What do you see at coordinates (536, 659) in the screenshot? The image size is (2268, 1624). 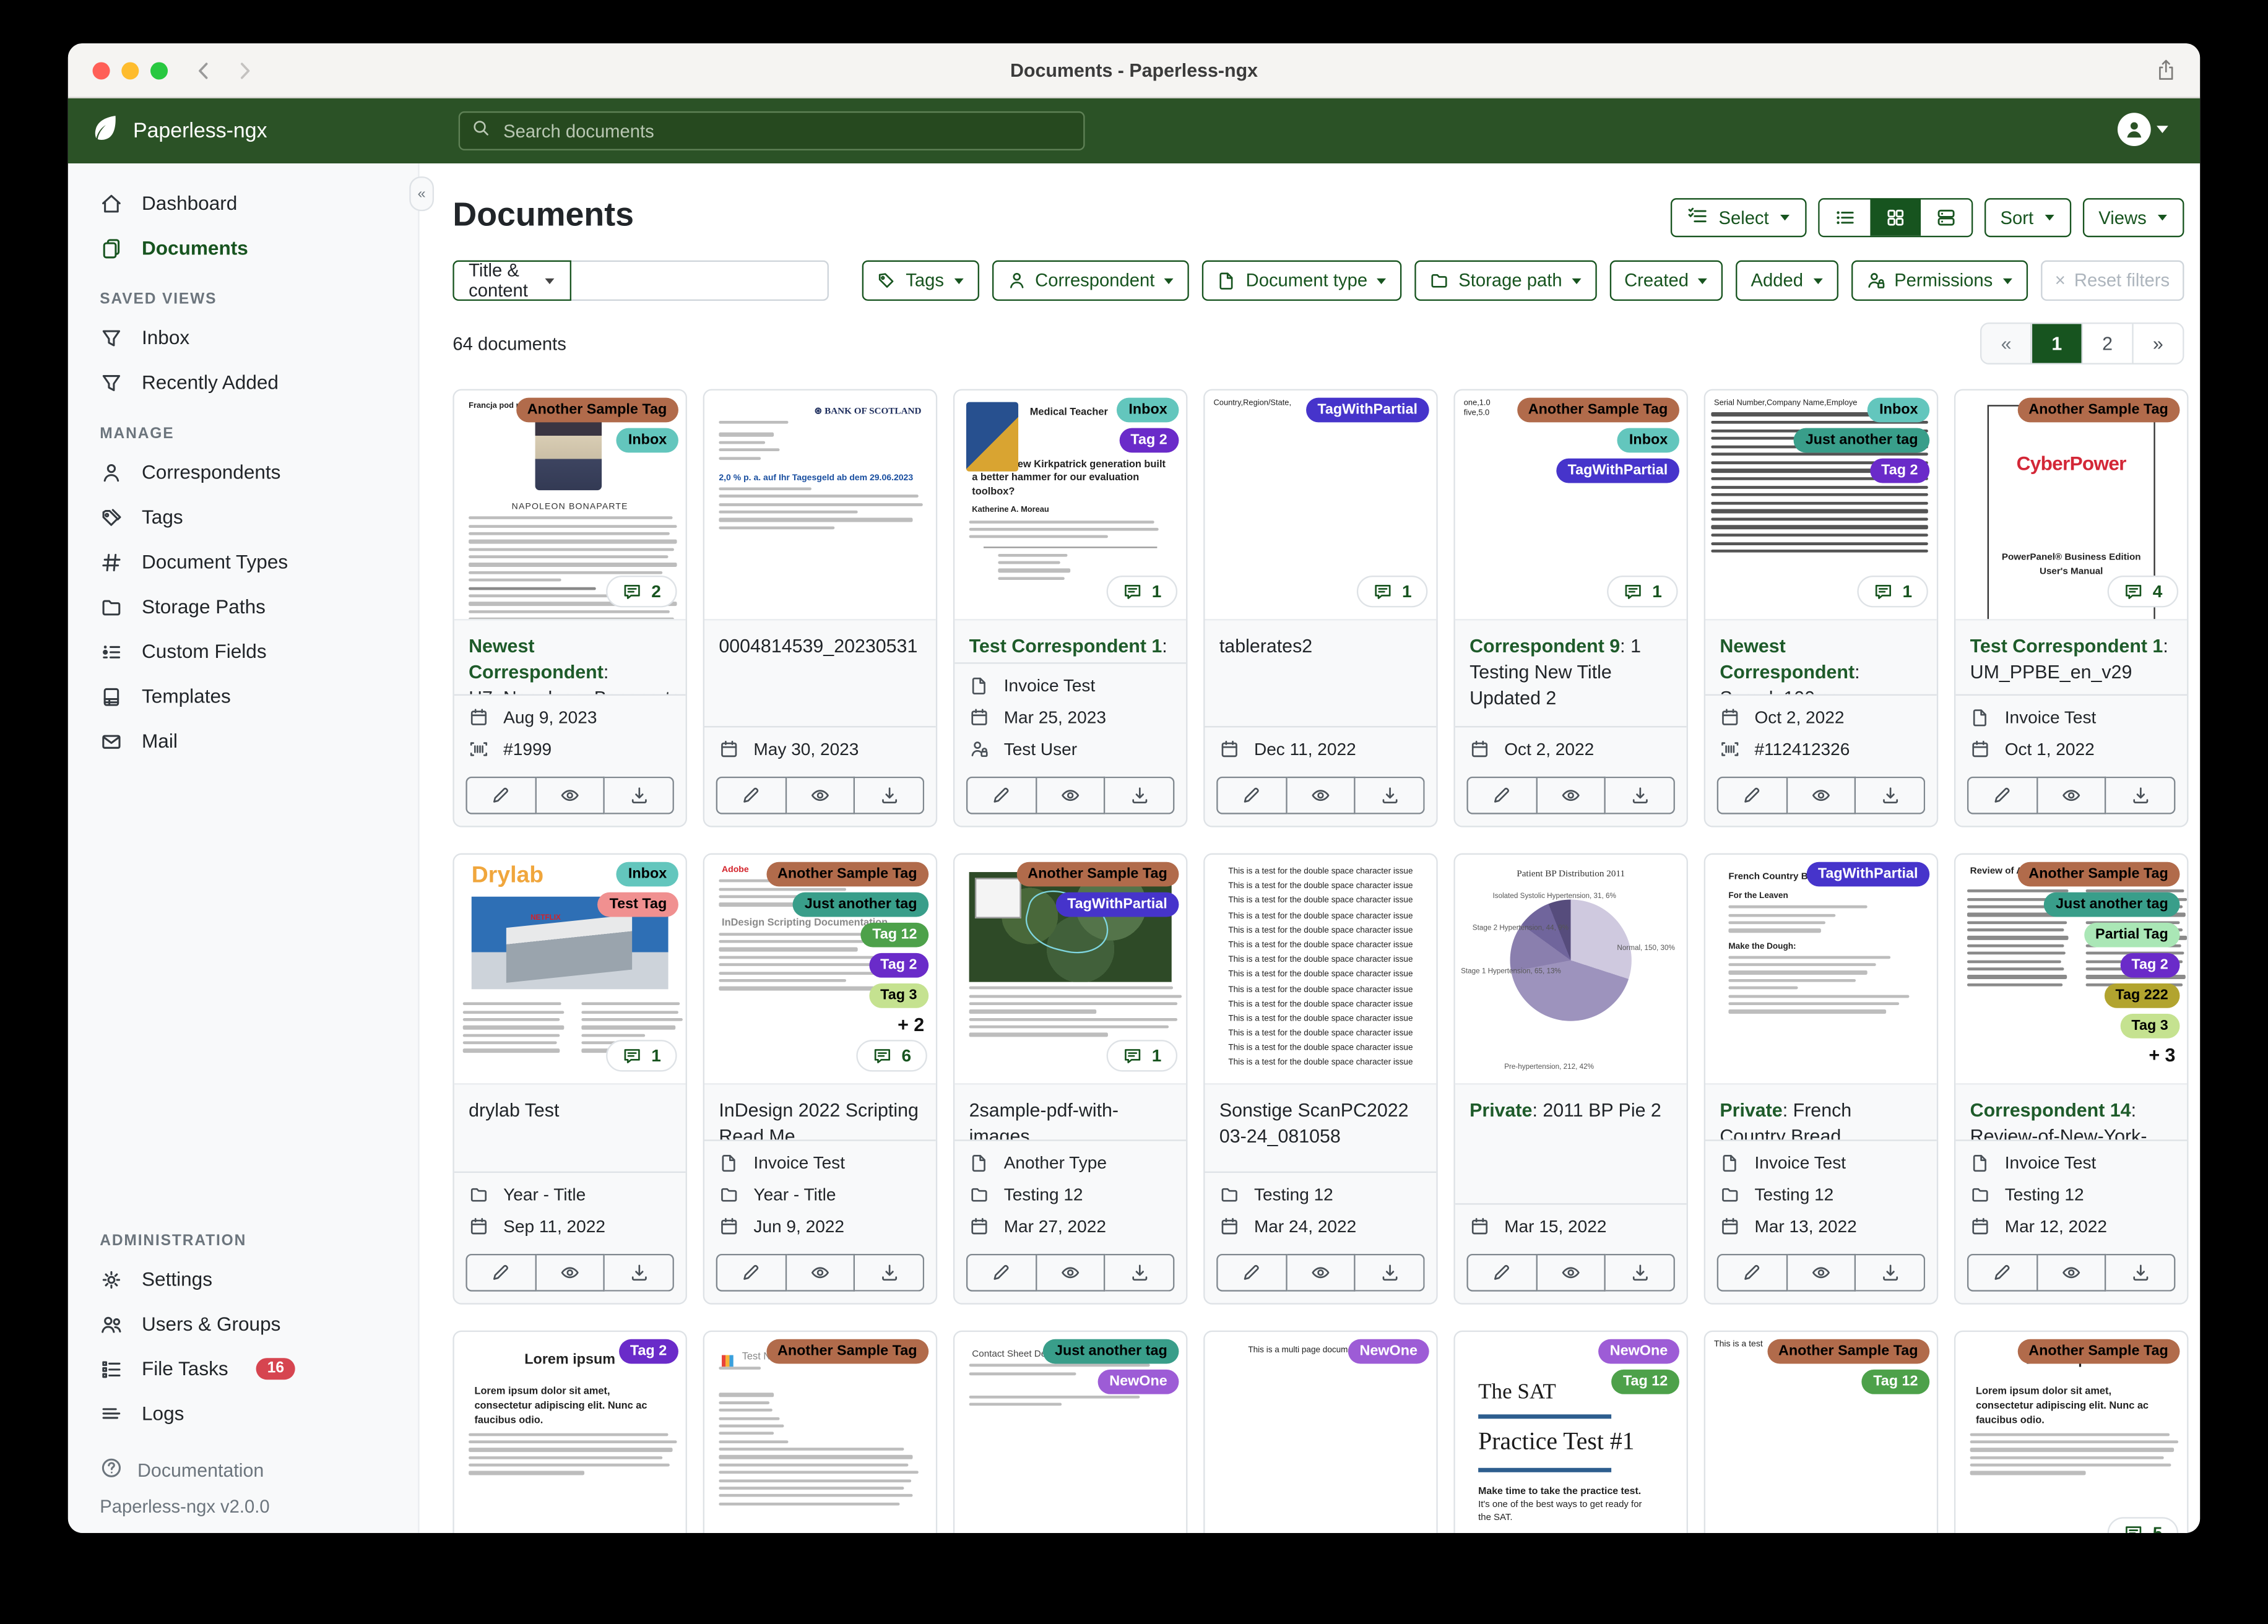 I see `correspondent-name: Newest Correspondent` at bounding box center [536, 659].